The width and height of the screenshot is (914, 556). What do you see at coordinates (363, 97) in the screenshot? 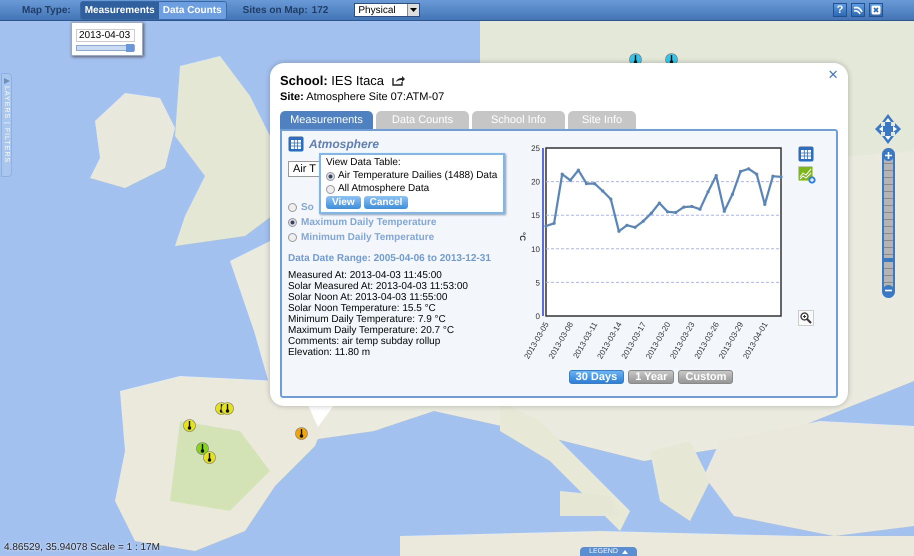
I see `site-title: Site: Atmosphere Site 07:ATM-07` at bounding box center [363, 97].